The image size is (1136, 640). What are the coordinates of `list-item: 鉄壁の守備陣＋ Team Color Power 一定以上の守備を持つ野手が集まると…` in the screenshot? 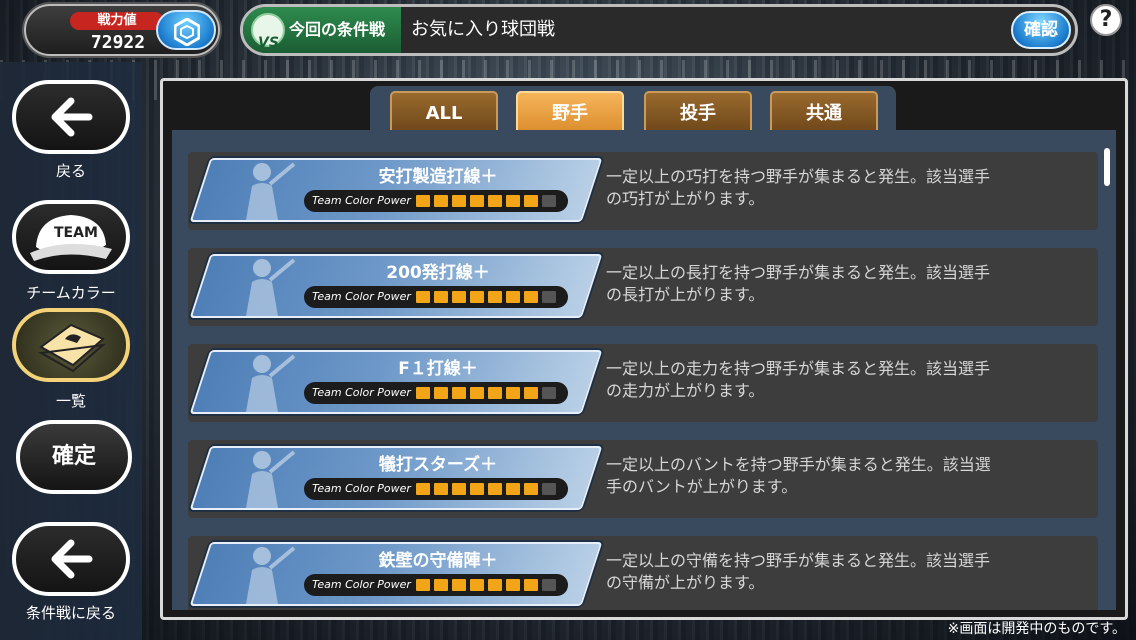 It's located at (643, 573).